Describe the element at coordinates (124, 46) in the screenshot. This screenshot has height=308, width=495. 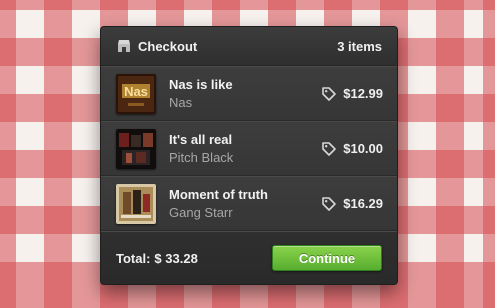
I see `shop-icon` at that location.